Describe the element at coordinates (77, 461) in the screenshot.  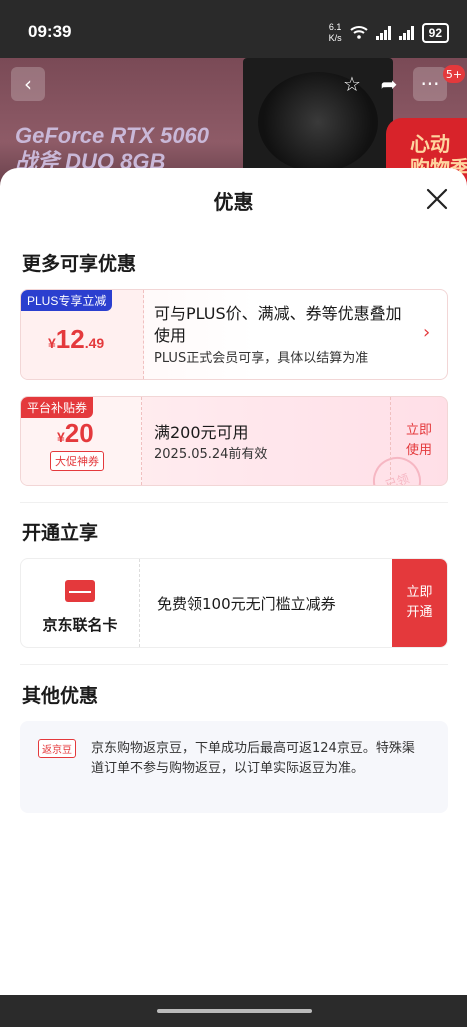
I see `promo-mini-tag: 大促神券` at that location.